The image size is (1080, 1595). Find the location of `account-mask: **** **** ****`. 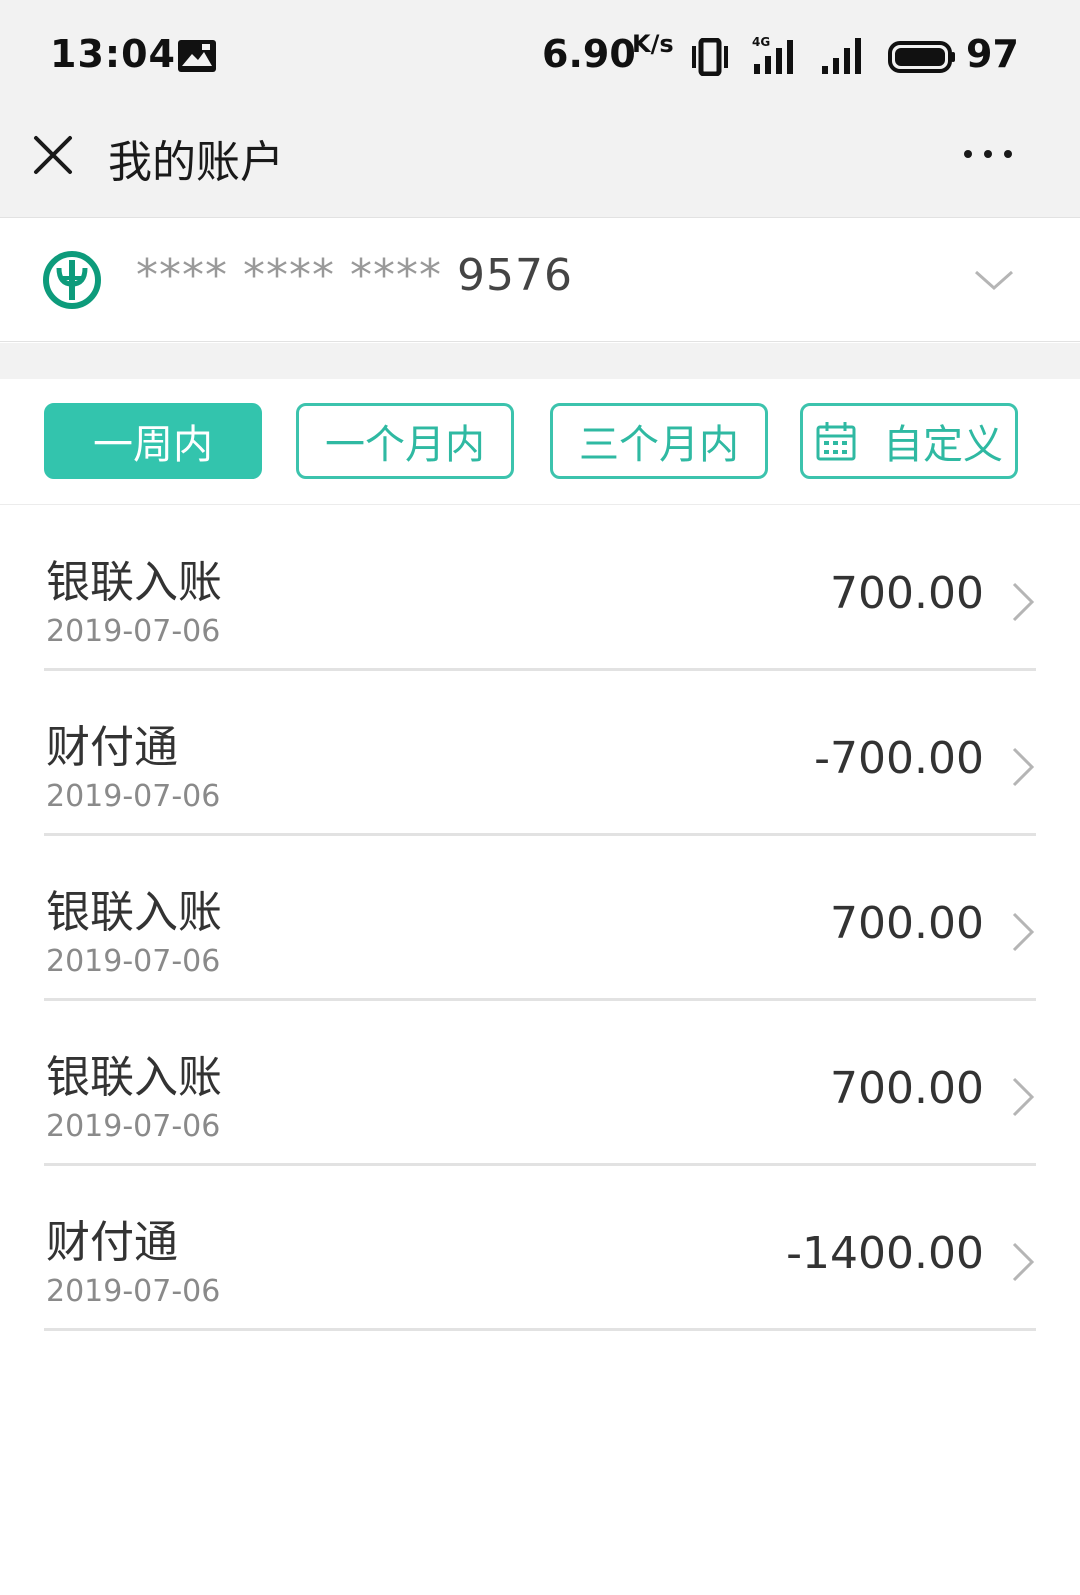

account-mask: **** **** **** is located at coordinates (289, 275).